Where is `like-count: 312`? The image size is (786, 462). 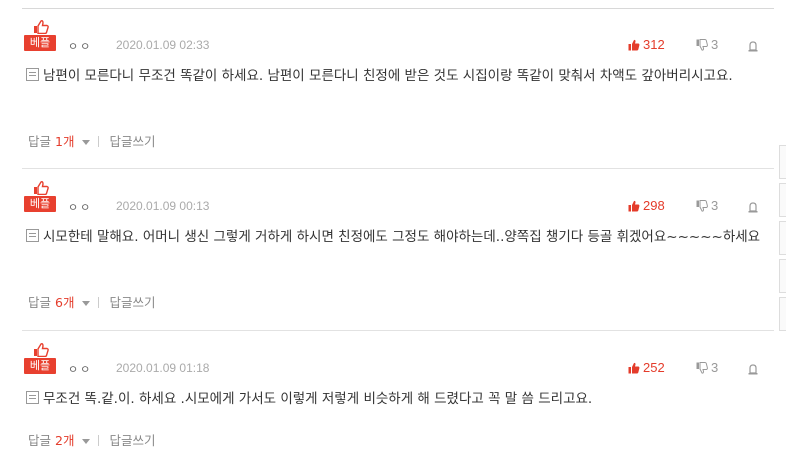 like-count: 312 is located at coordinates (654, 44).